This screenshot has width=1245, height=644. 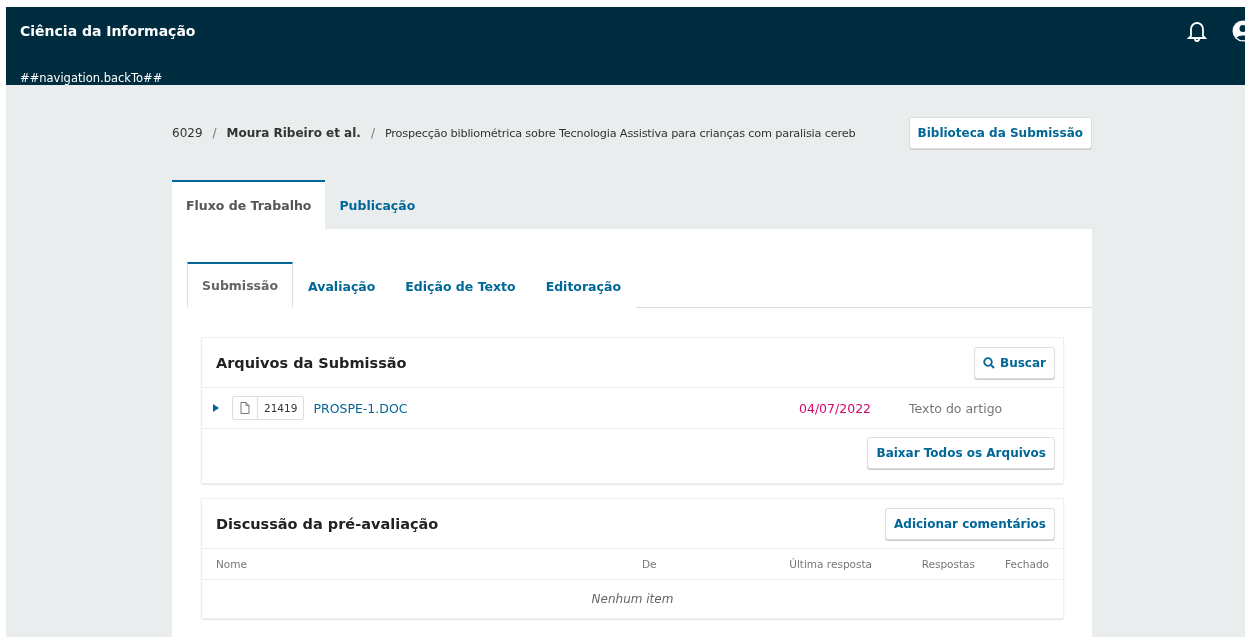 I want to click on notification-bell-icon, so click(x=1197, y=31).